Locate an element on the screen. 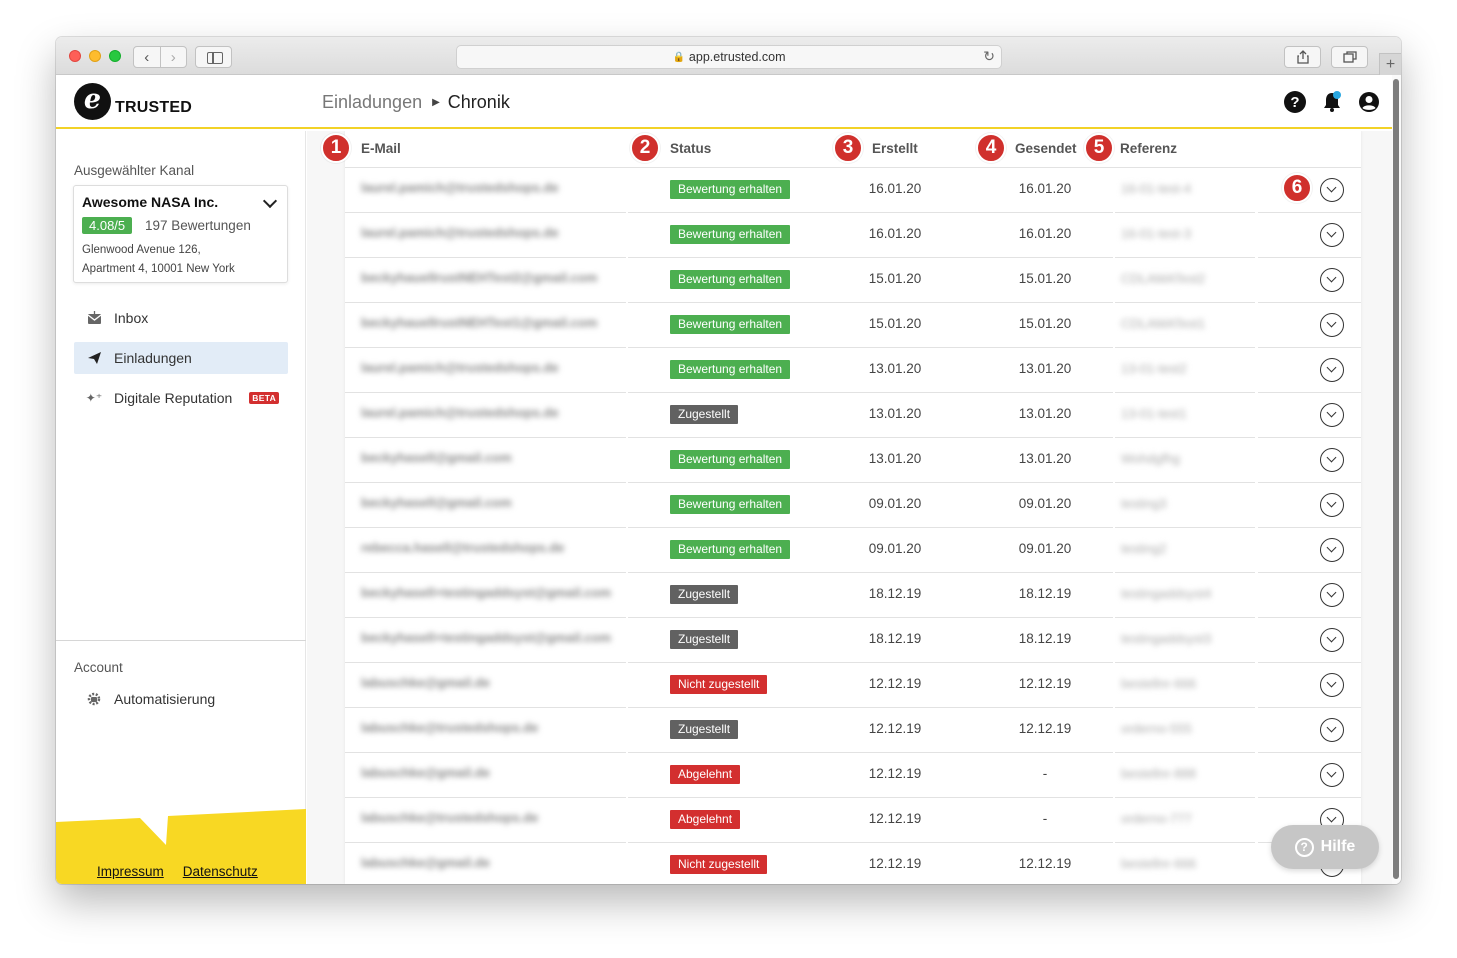 This screenshot has height=958, width=1457. share-icon is located at coordinates (1302, 57).